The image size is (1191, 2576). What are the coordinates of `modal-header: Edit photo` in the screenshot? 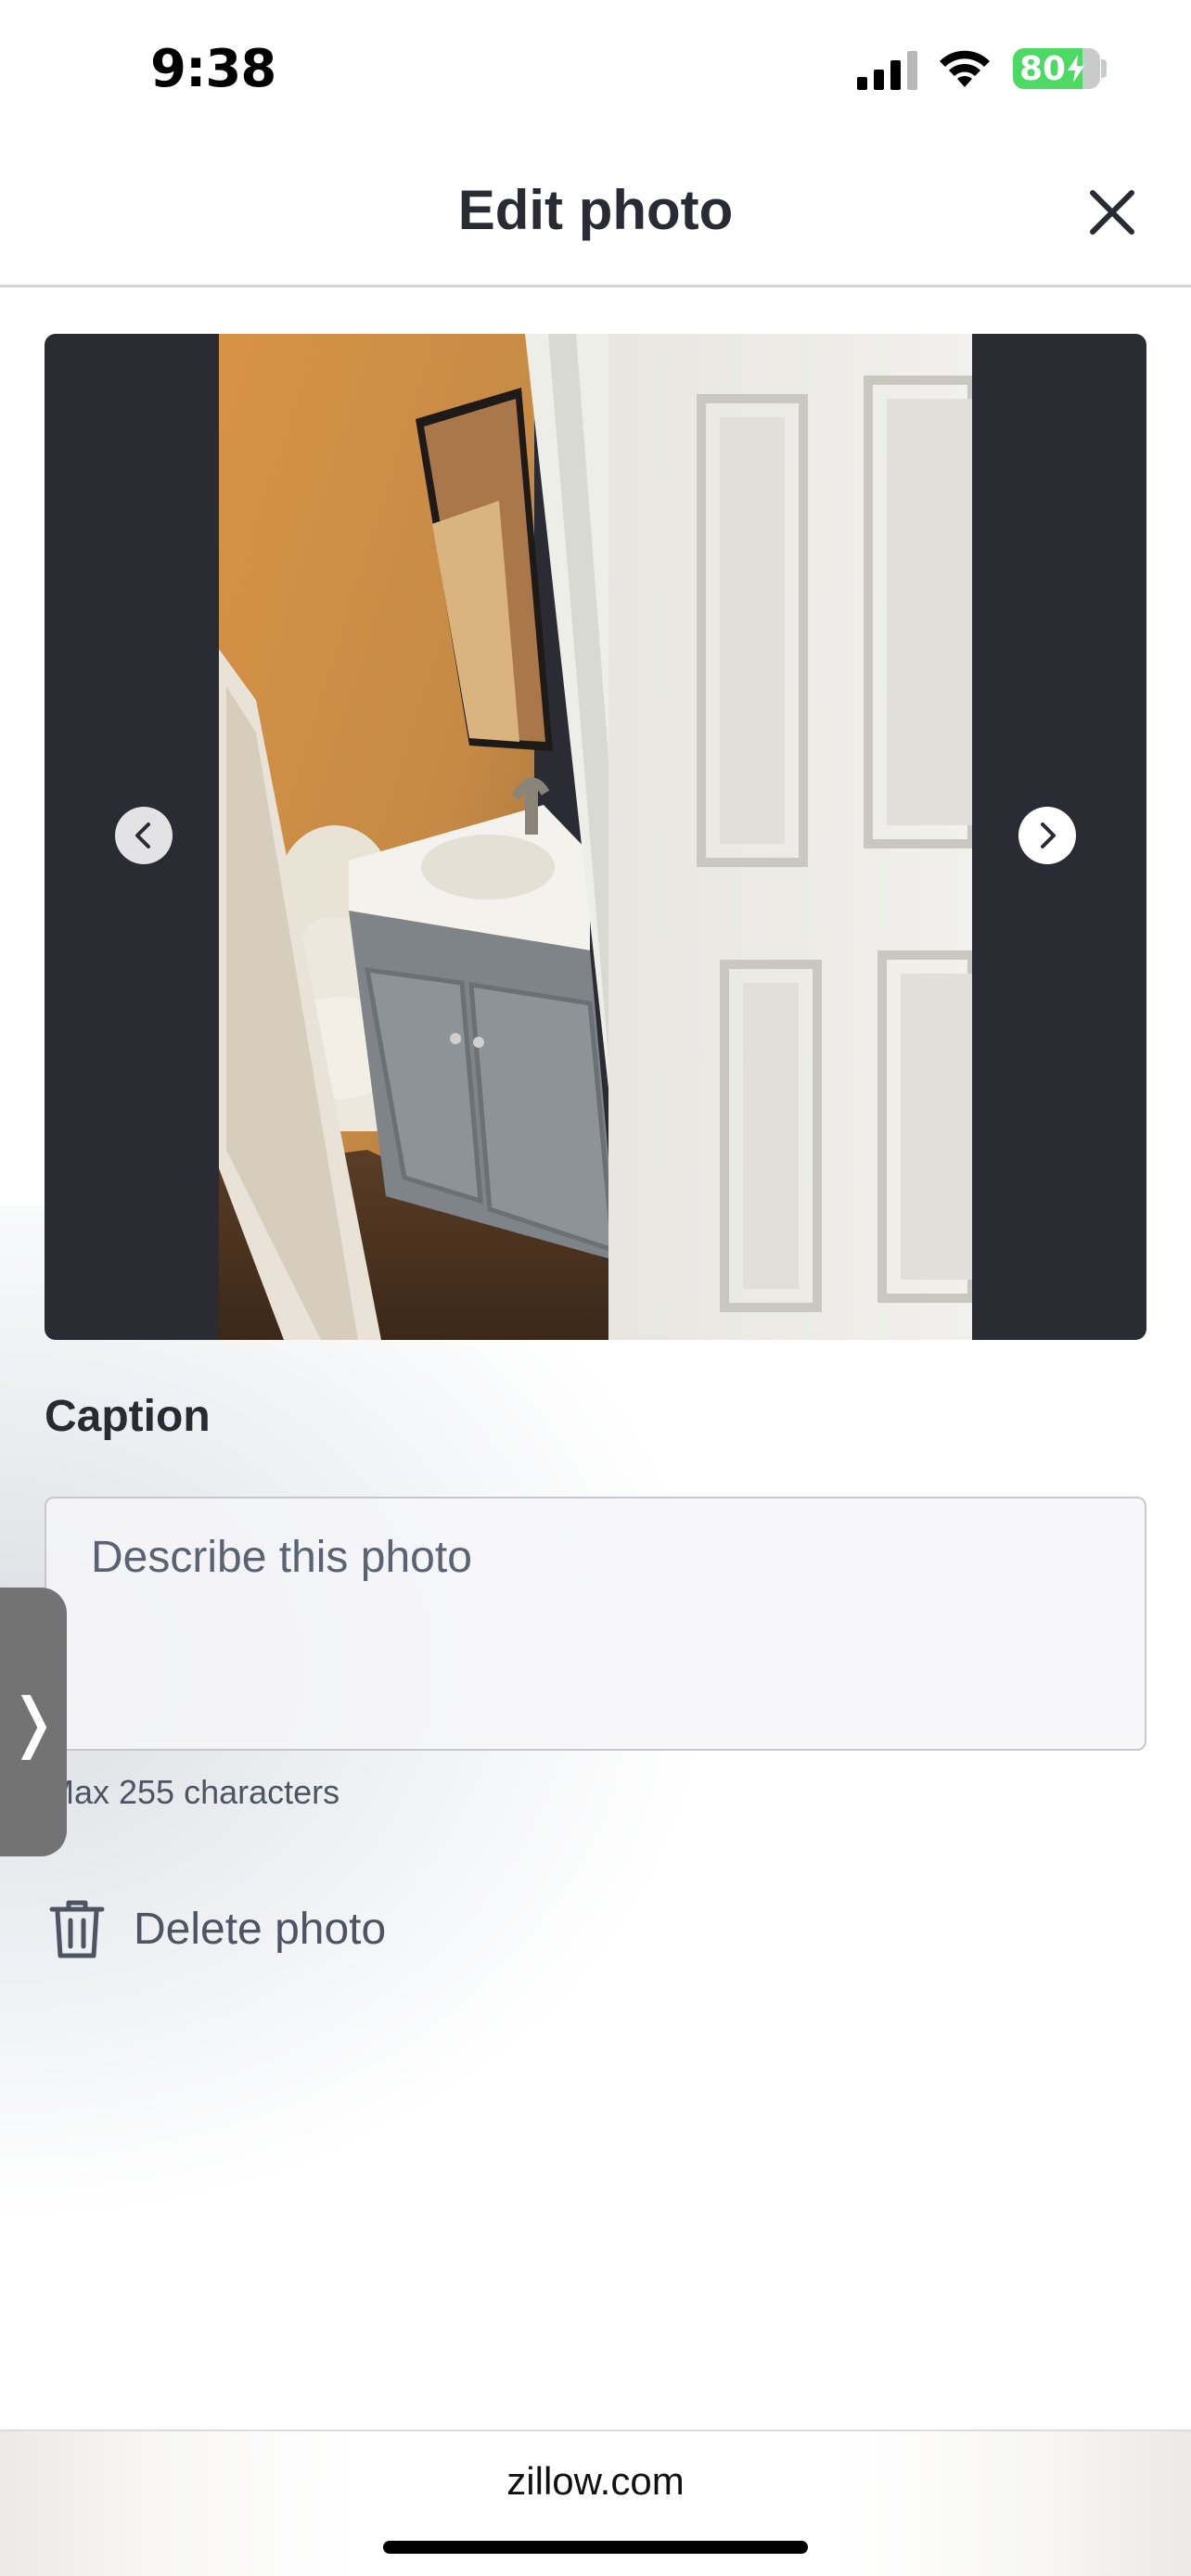 It's located at (595, 213).